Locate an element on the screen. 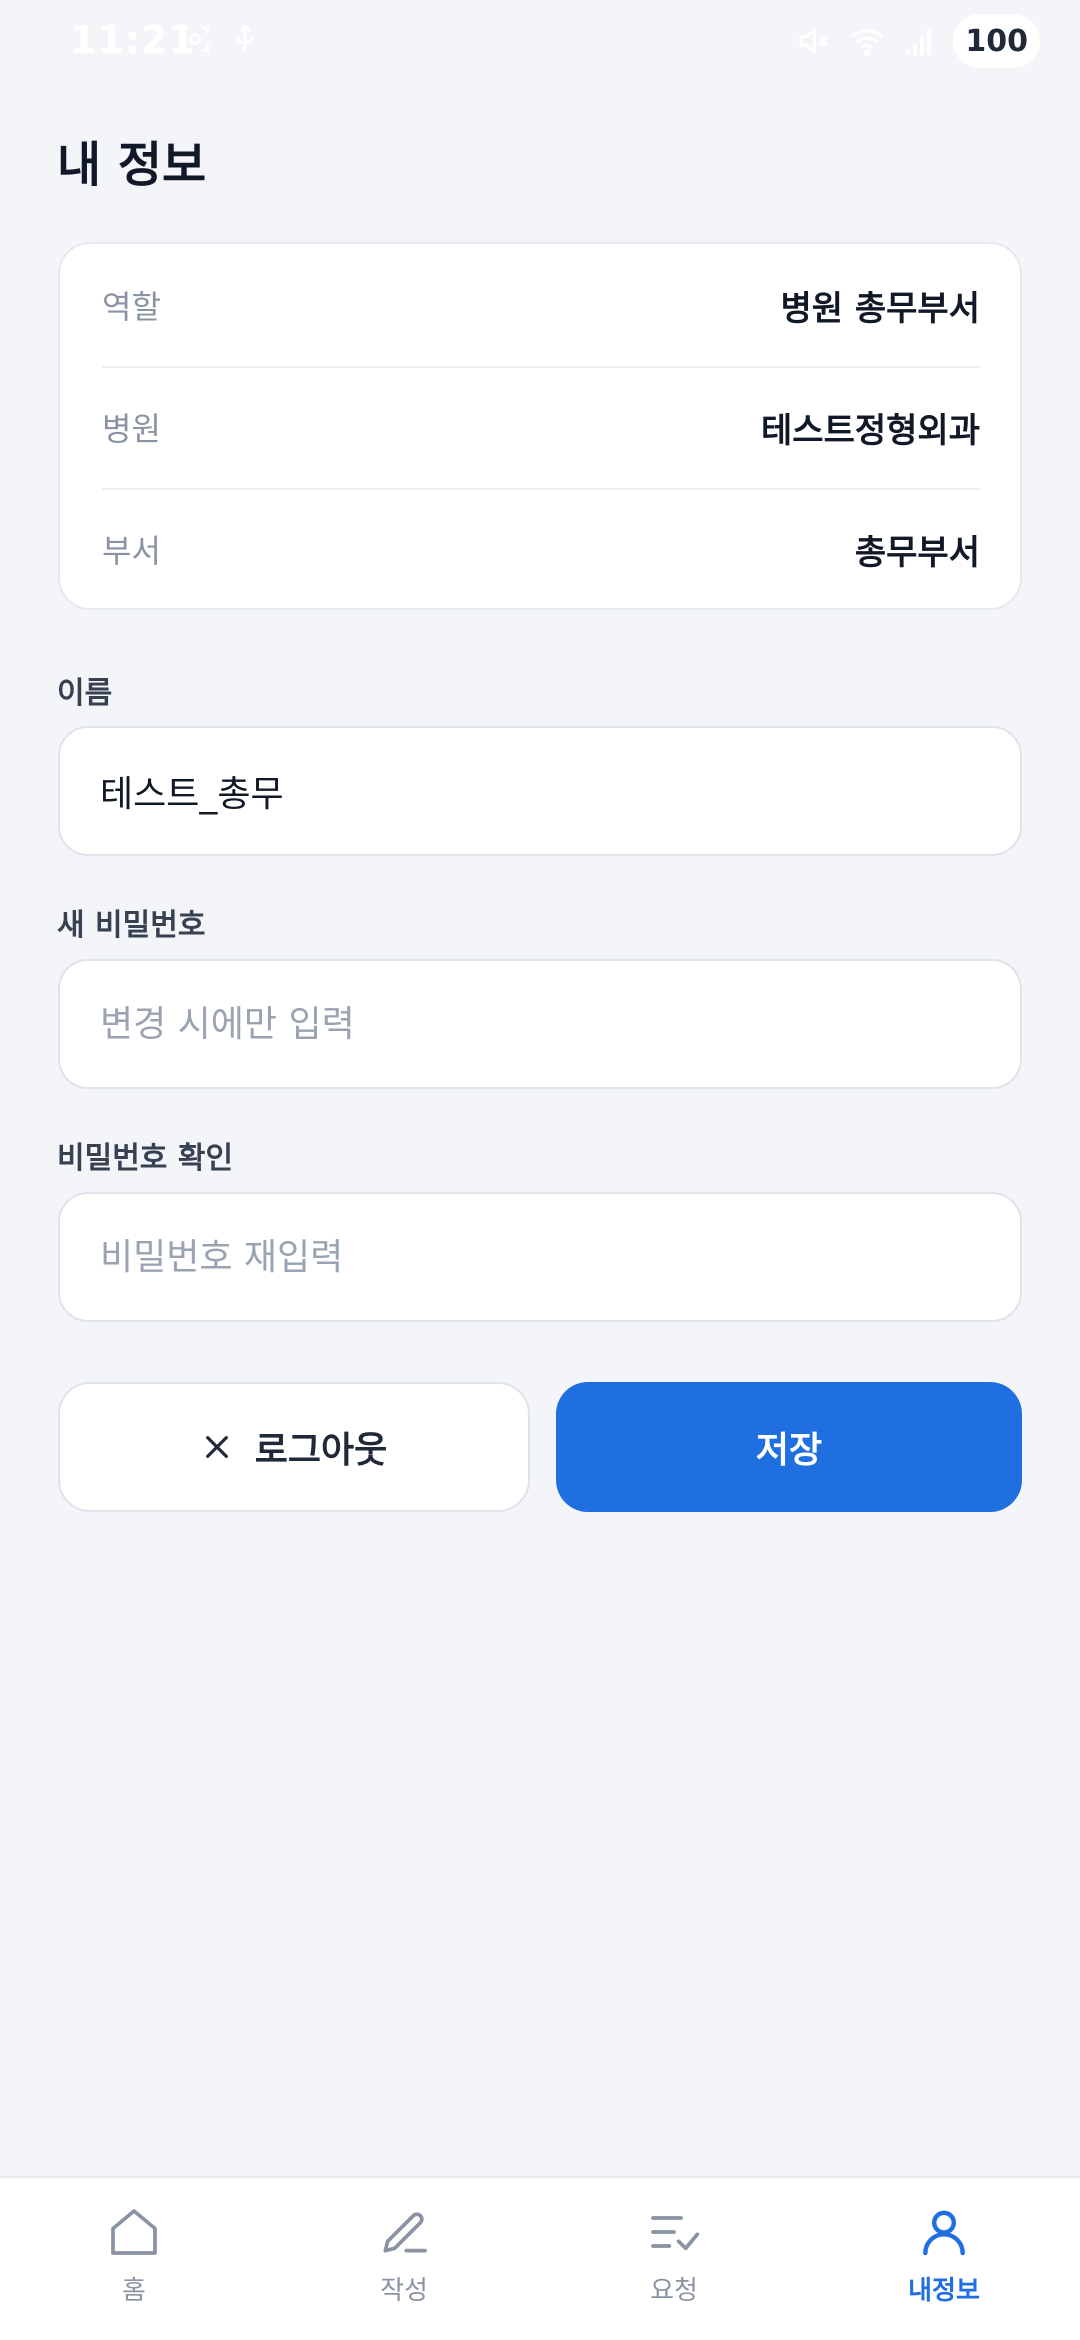  info-row-role: 역할 병원 총무부서 is located at coordinates (541, 305).